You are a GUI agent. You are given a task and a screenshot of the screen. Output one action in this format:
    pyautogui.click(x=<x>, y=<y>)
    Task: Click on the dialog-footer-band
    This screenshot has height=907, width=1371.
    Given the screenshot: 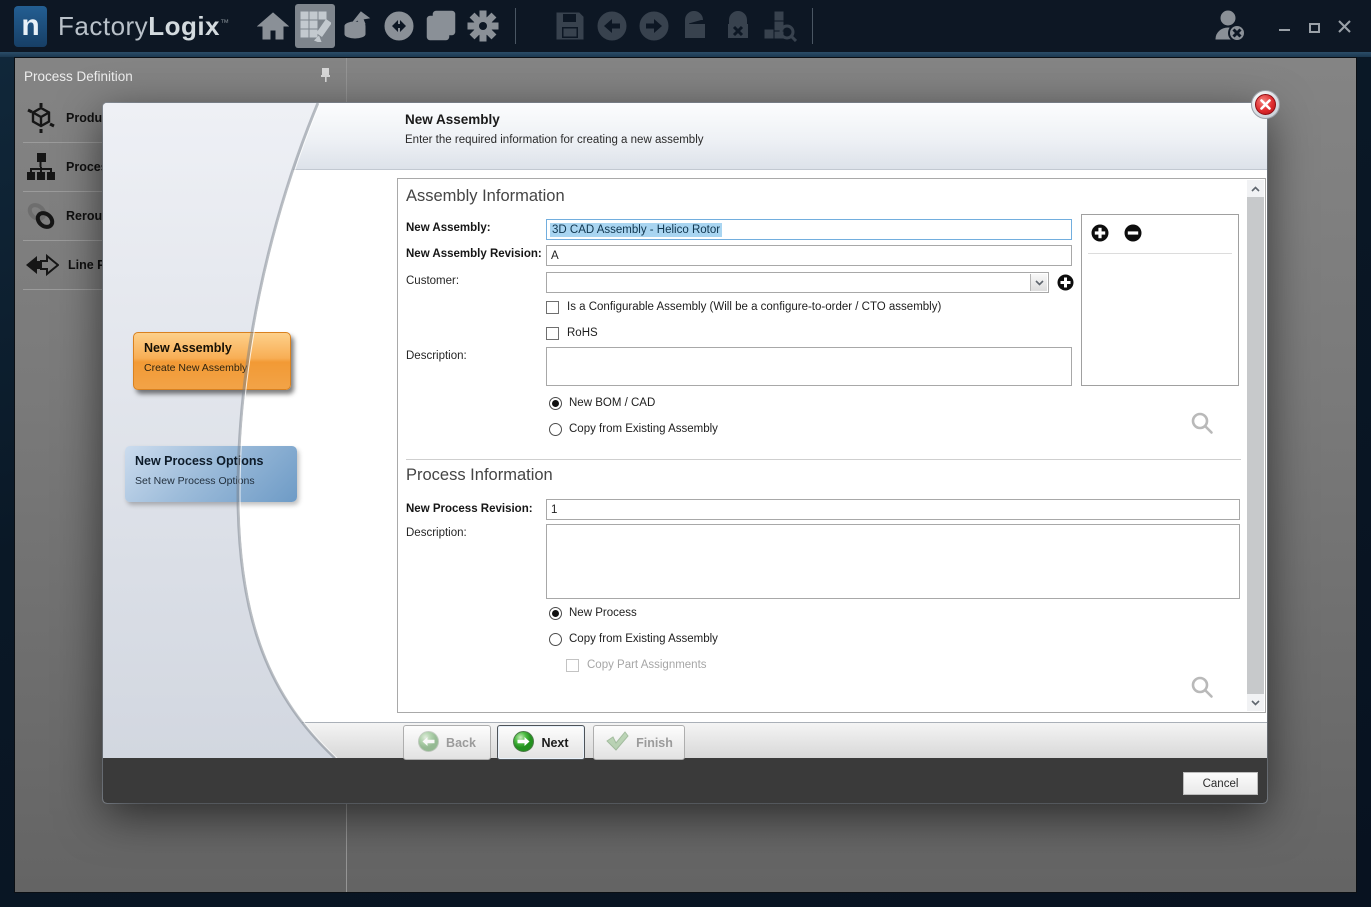 What is the action you would take?
    pyautogui.click(x=685, y=740)
    